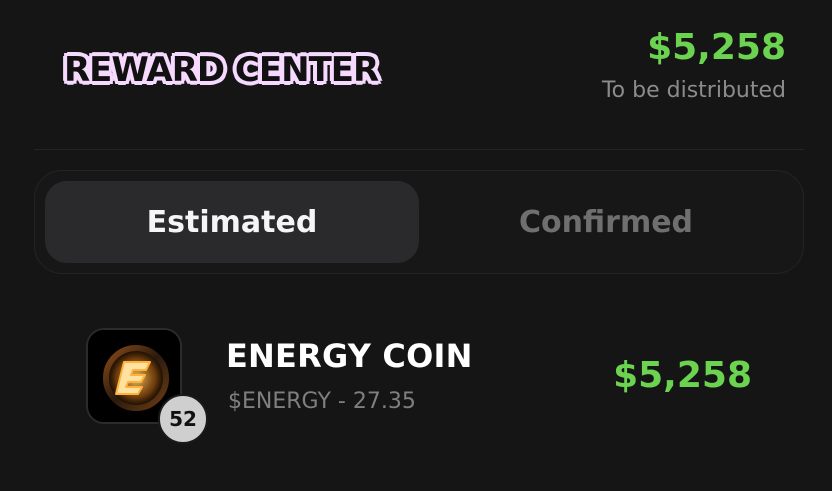  Describe the element at coordinates (419, 149) in the screenshot. I see `header-divider` at that location.